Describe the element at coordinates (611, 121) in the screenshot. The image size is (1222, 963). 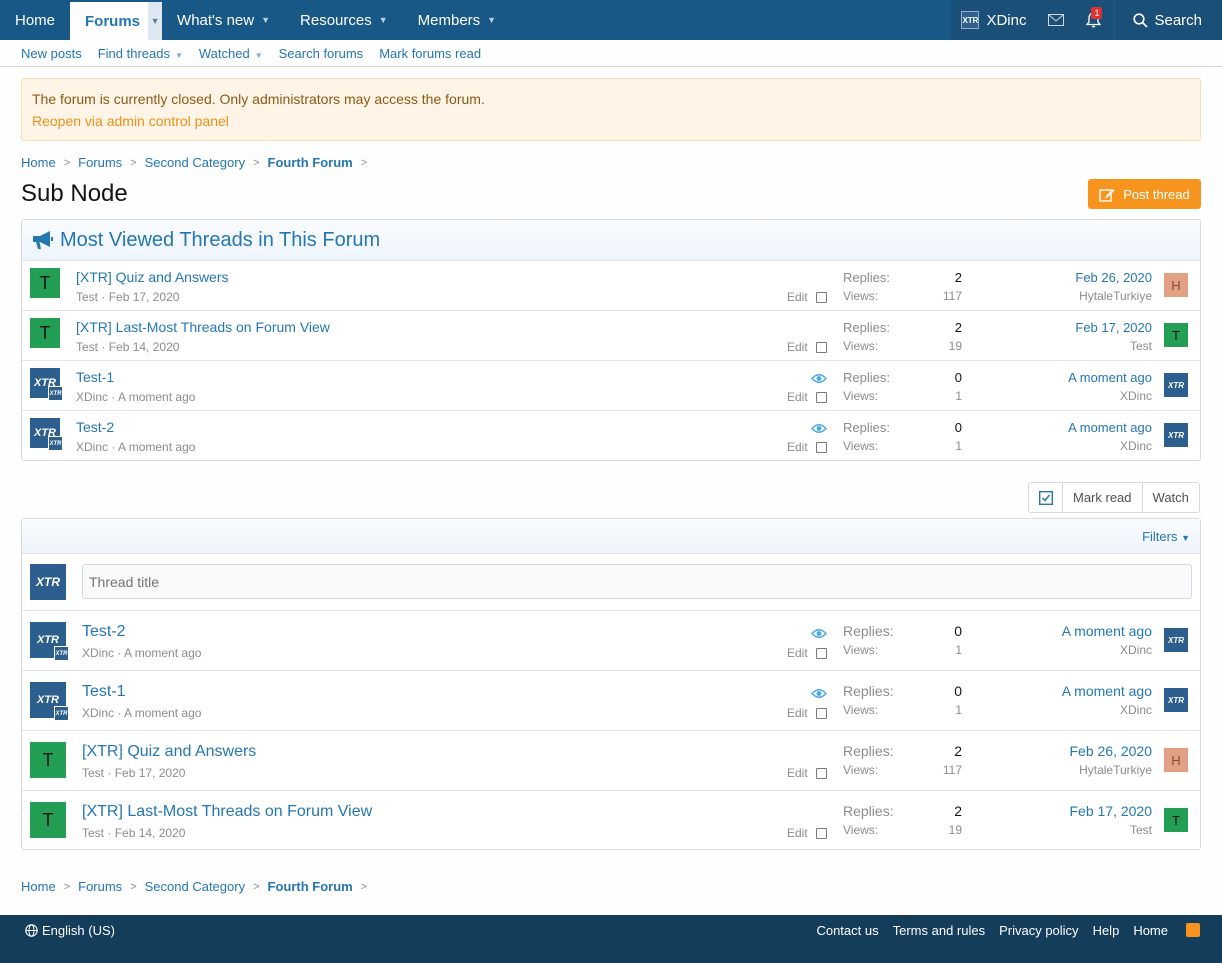
I see `reopen-link: Reopen via admin control panel` at that location.